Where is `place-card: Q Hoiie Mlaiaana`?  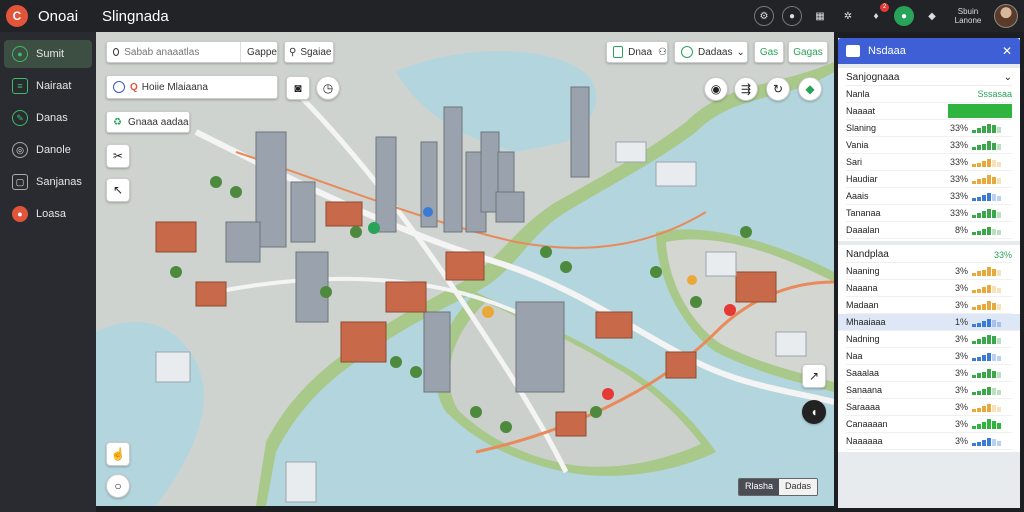
place-card: Q Hoiie Mlaiaana is located at coordinates (192, 87).